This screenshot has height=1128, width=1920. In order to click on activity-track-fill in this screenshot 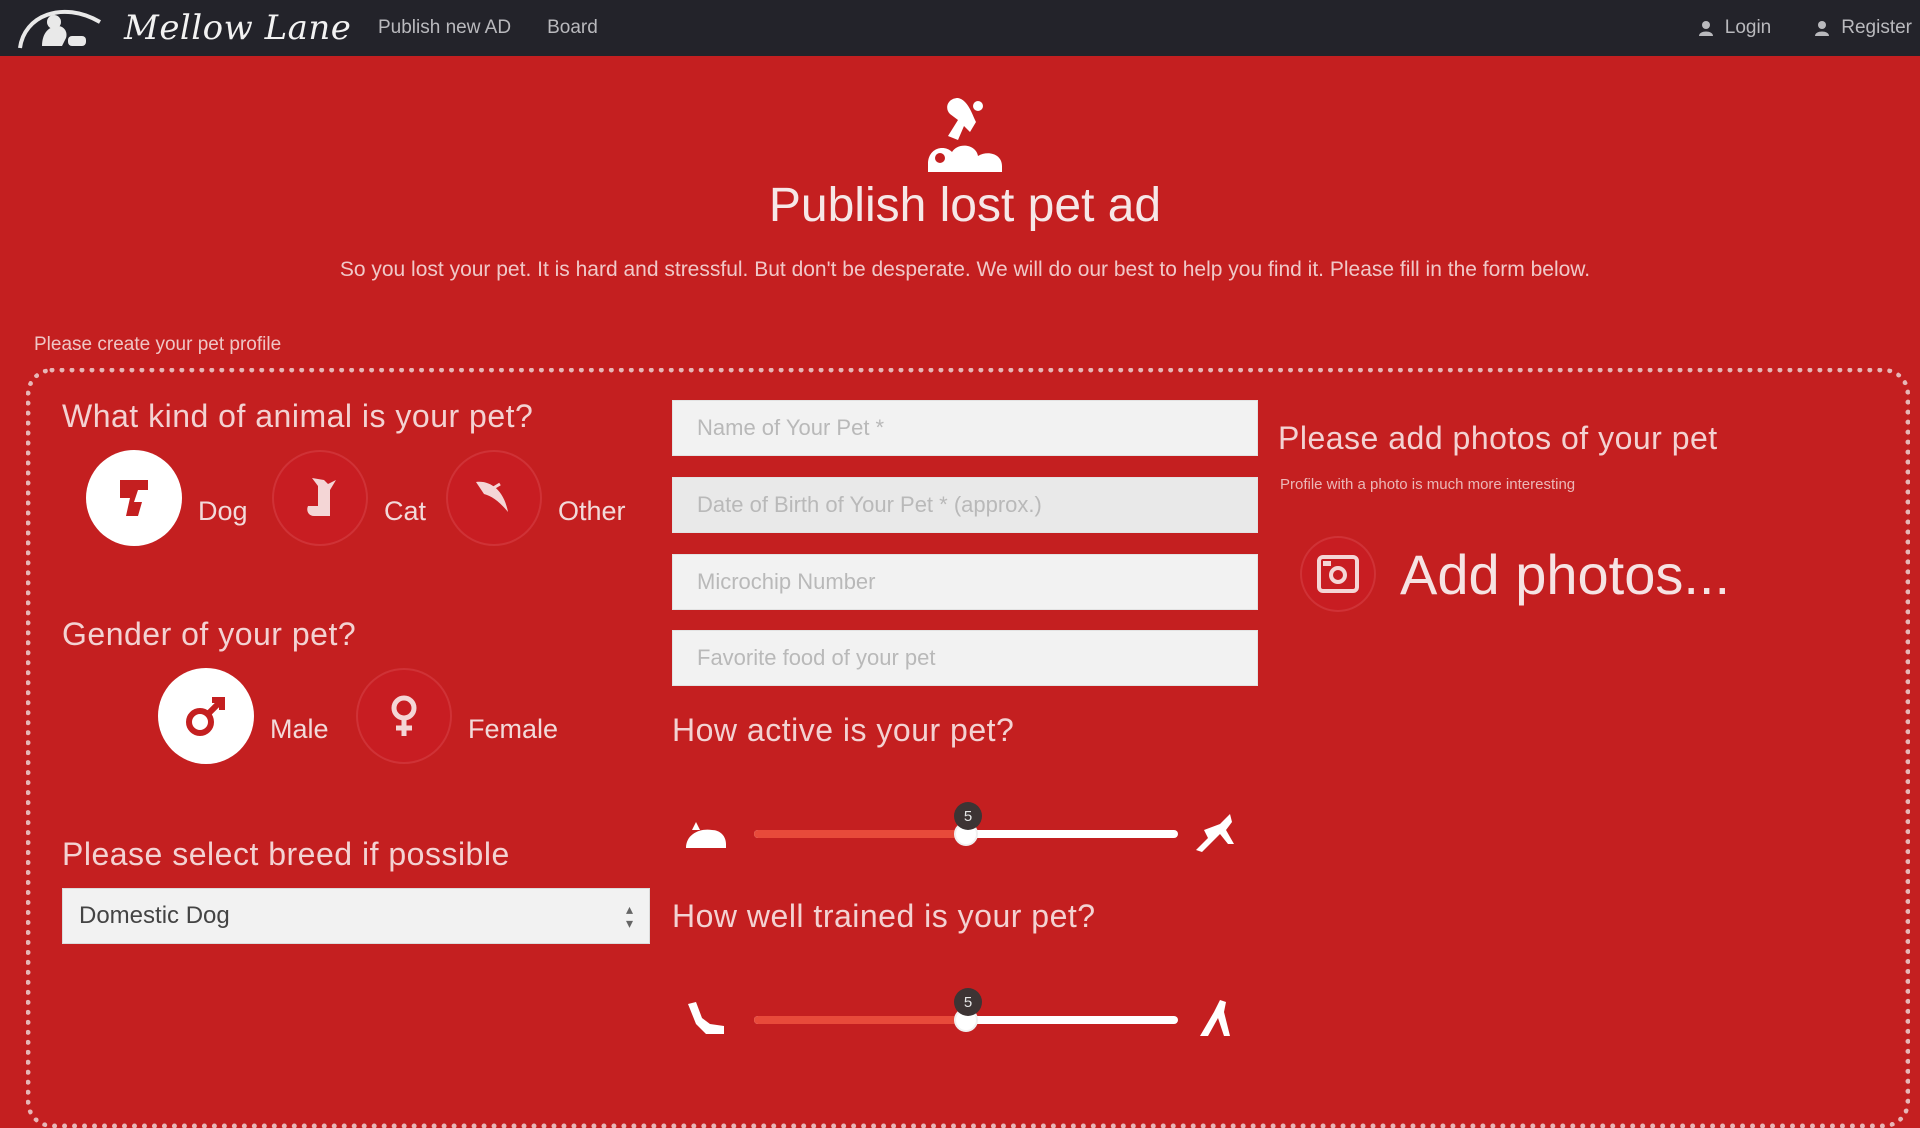, I will do `click(860, 834)`.